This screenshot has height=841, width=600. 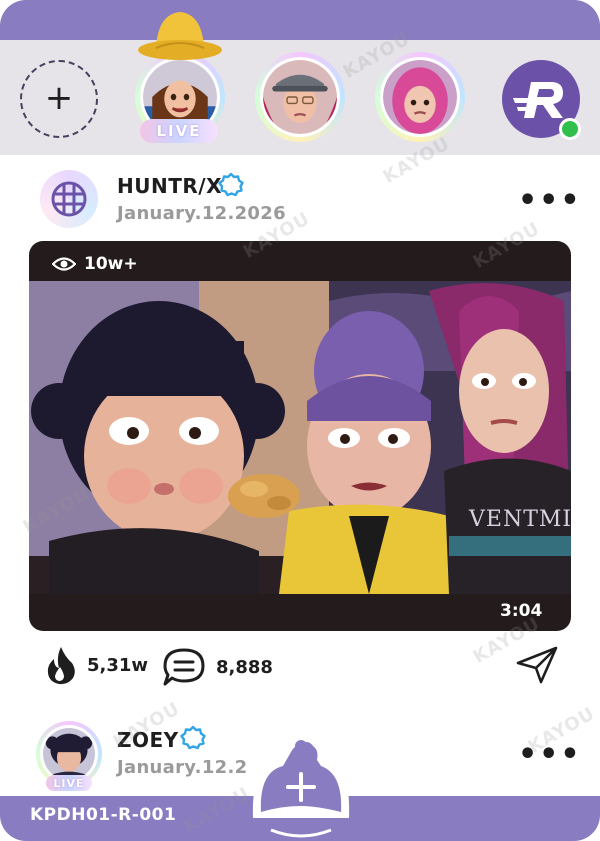 What do you see at coordinates (193, 737) in the screenshot?
I see `next-post-verified-badge-icon` at bounding box center [193, 737].